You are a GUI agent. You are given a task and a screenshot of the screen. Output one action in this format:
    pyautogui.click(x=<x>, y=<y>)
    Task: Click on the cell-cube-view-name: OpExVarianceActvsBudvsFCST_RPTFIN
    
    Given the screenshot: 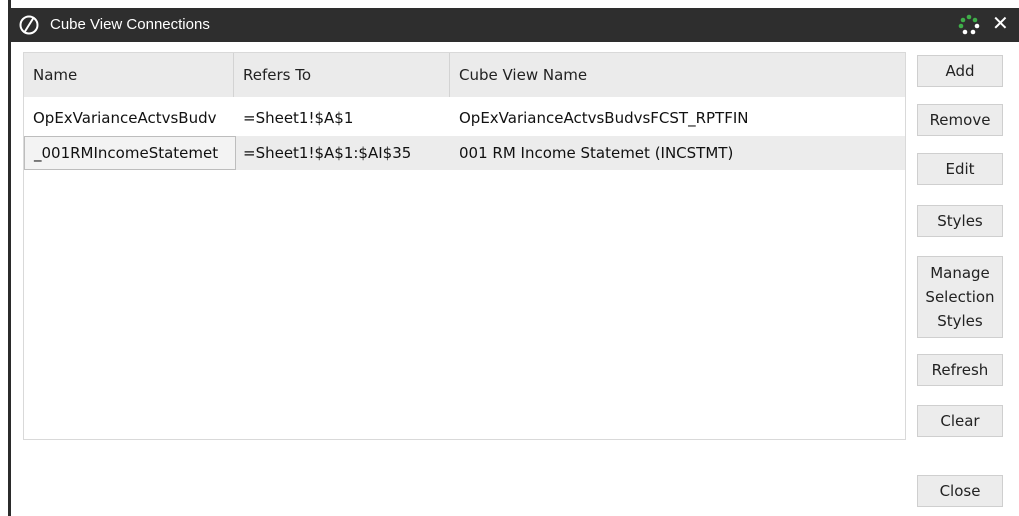 What is the action you would take?
    pyautogui.click(x=677, y=118)
    